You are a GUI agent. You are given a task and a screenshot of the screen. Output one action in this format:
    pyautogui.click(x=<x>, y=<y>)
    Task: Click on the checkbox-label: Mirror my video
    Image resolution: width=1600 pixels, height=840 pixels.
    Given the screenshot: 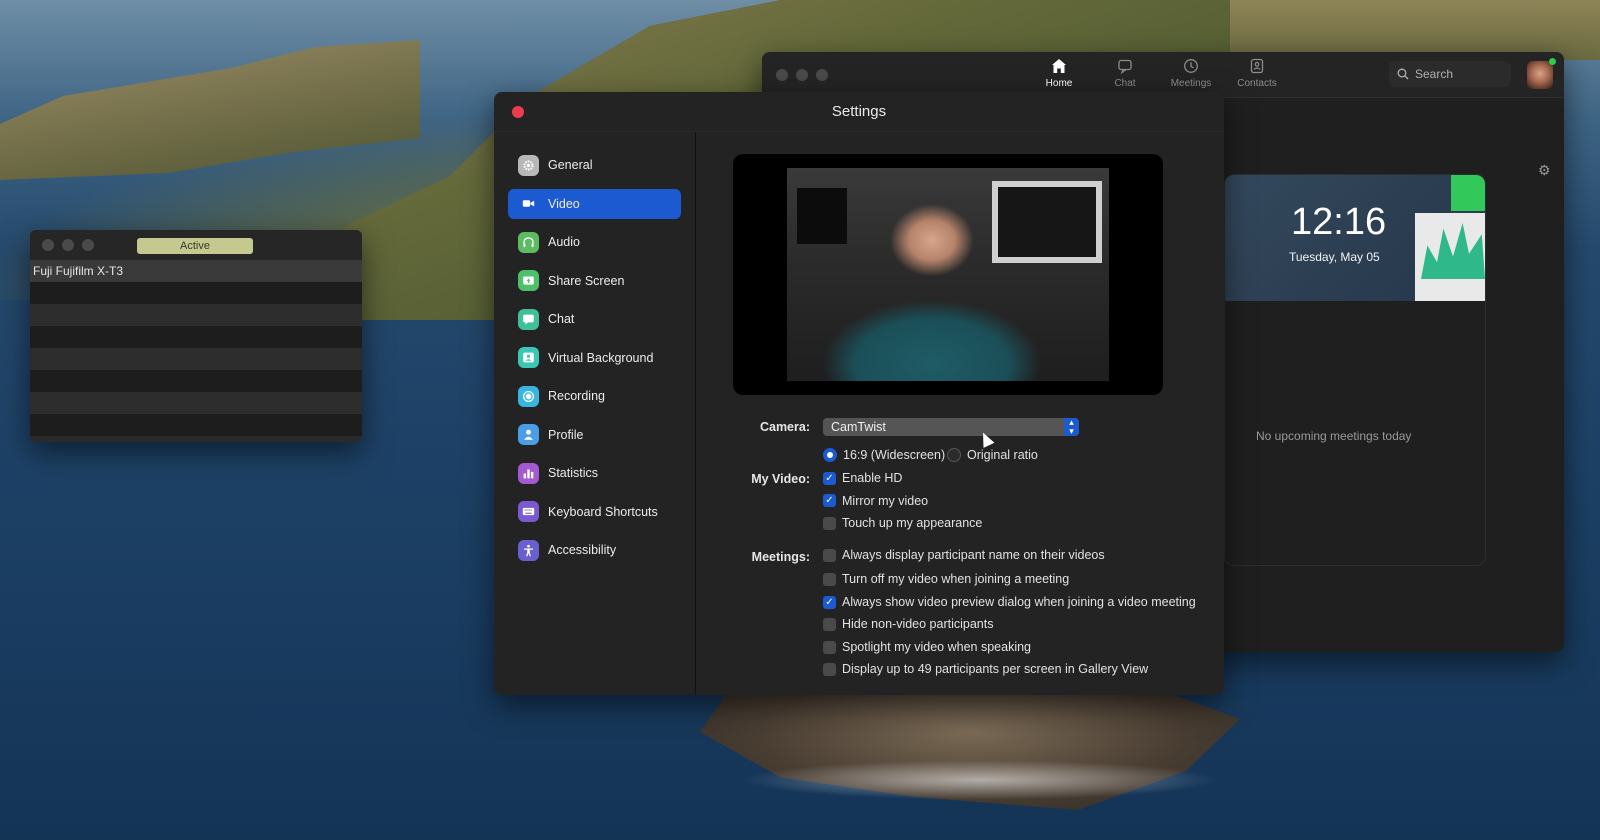 What is the action you would take?
    pyautogui.click(x=885, y=500)
    